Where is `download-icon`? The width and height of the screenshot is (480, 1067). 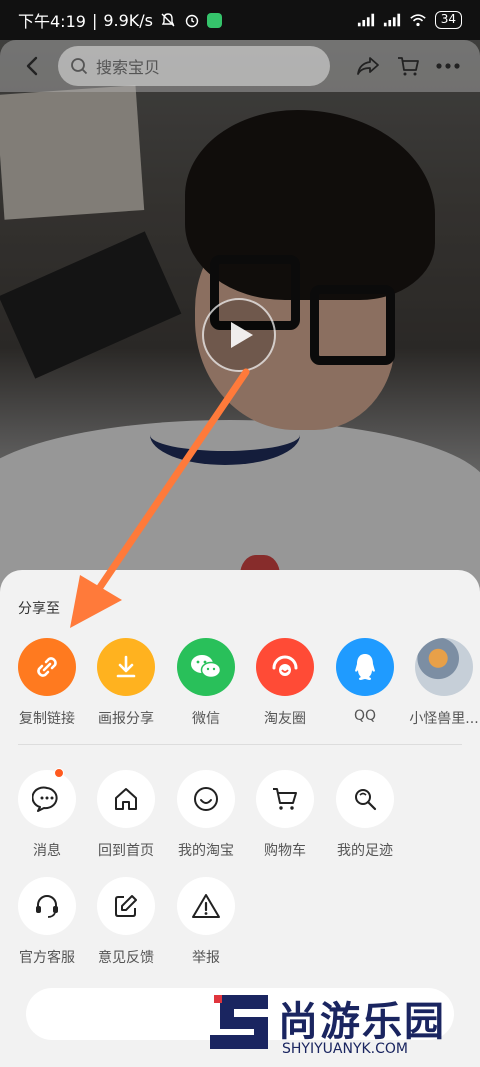 download-icon is located at coordinates (126, 667).